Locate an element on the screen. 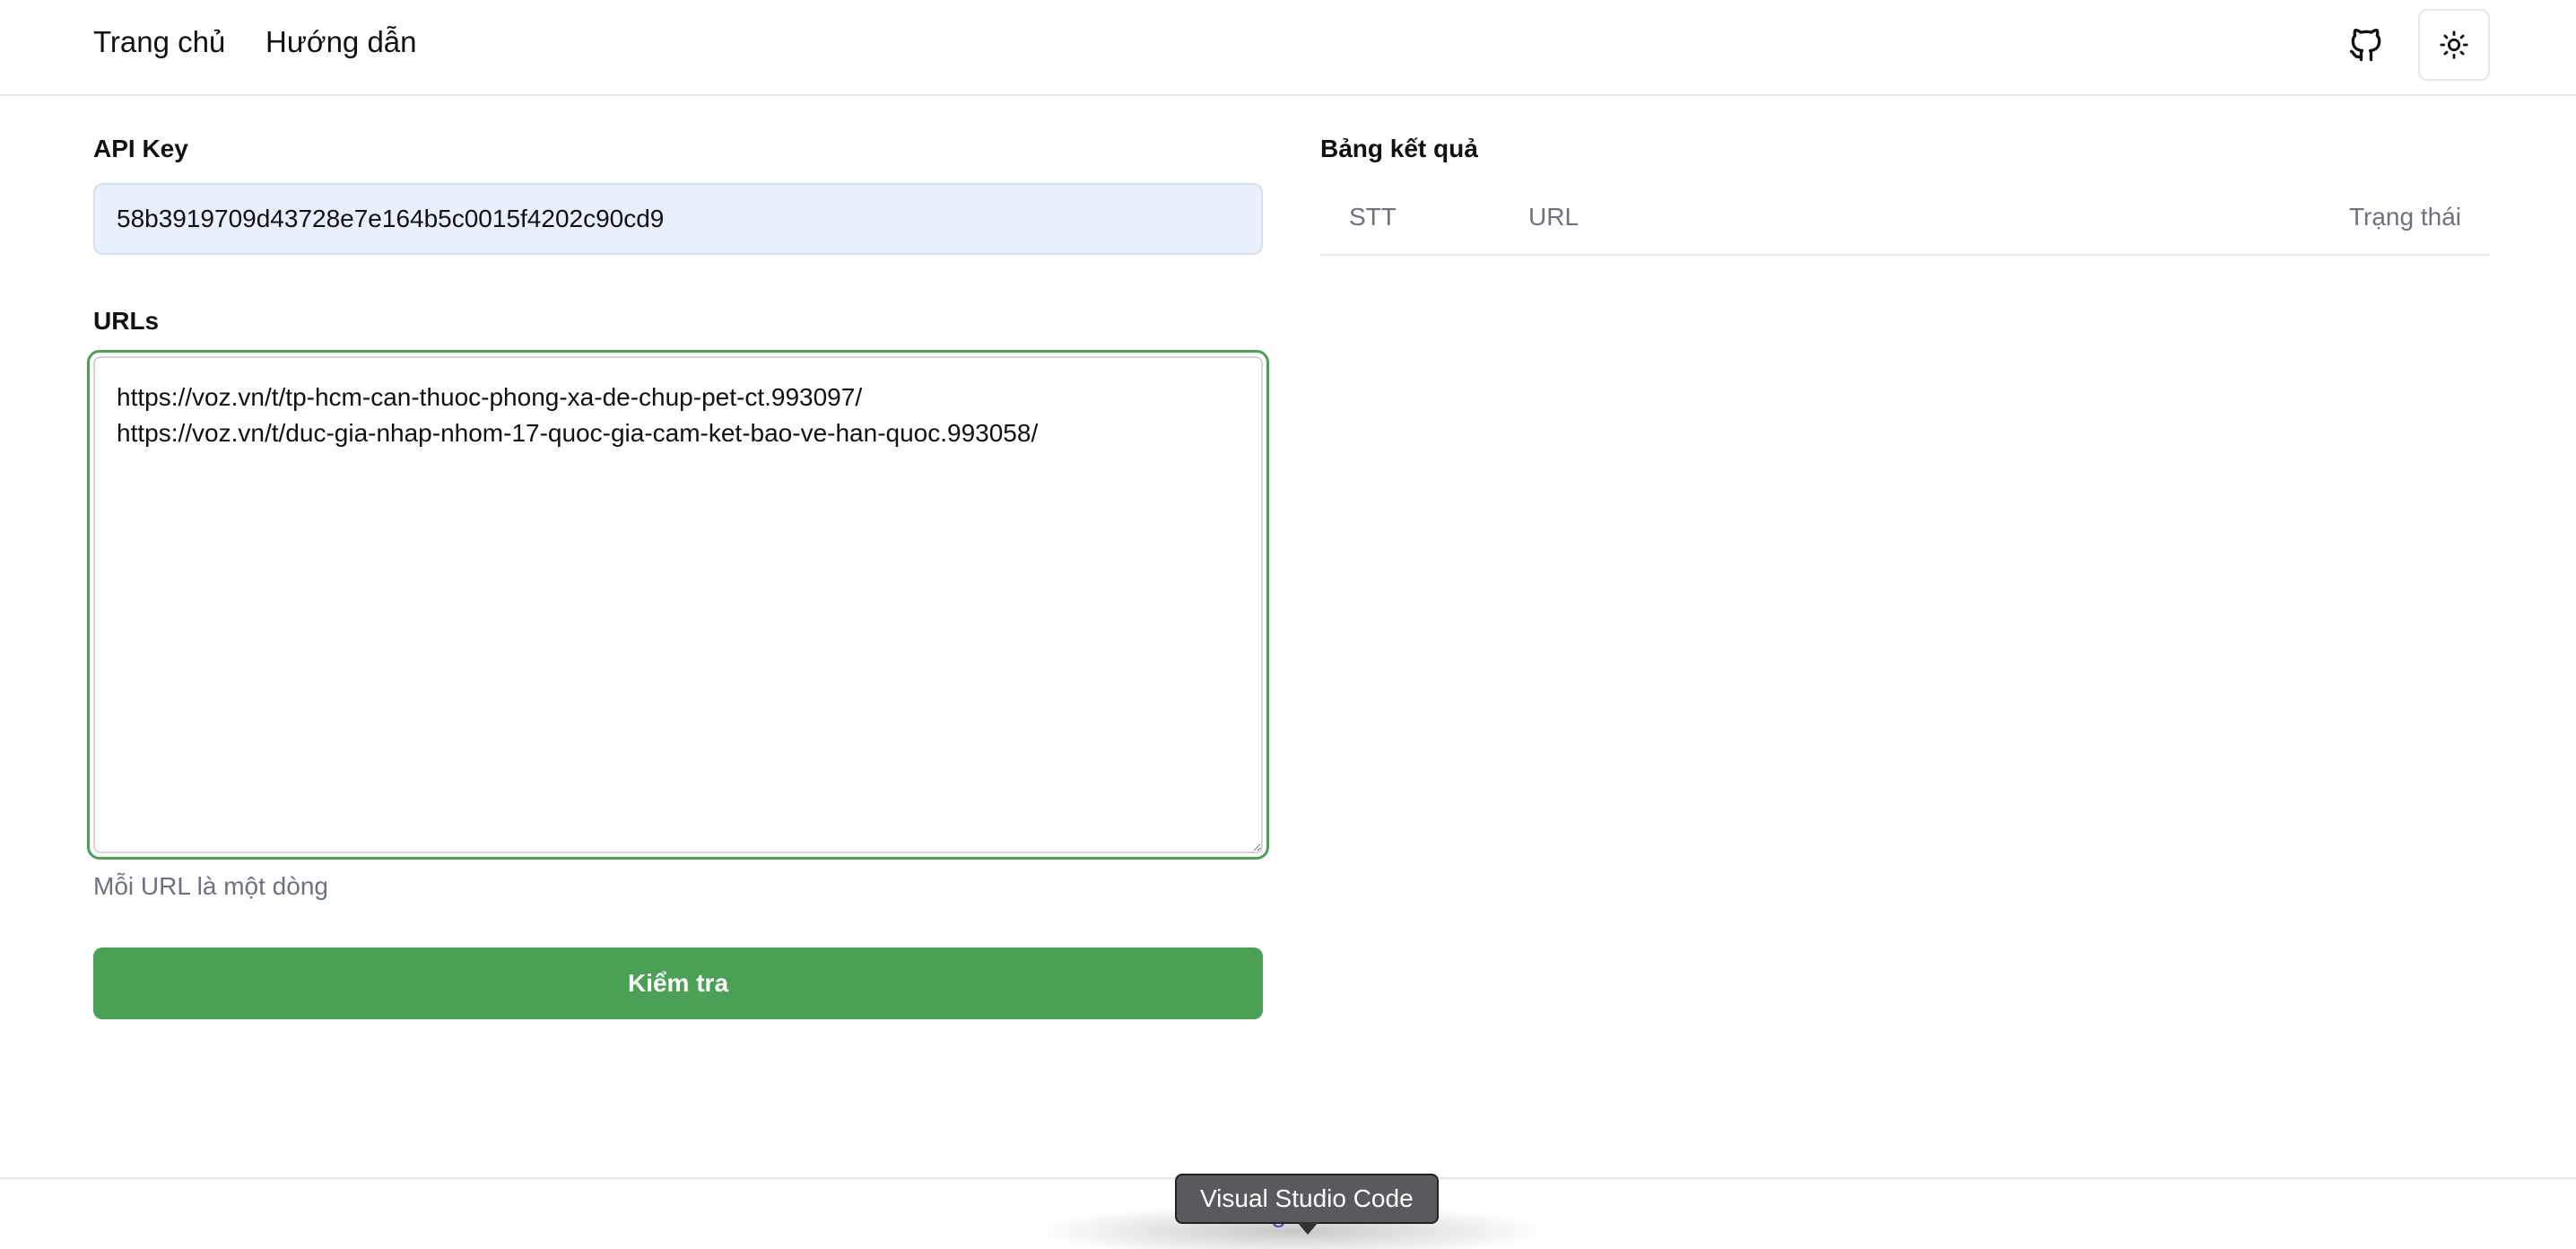  column-header-url: URL is located at coordinates (1692, 218).